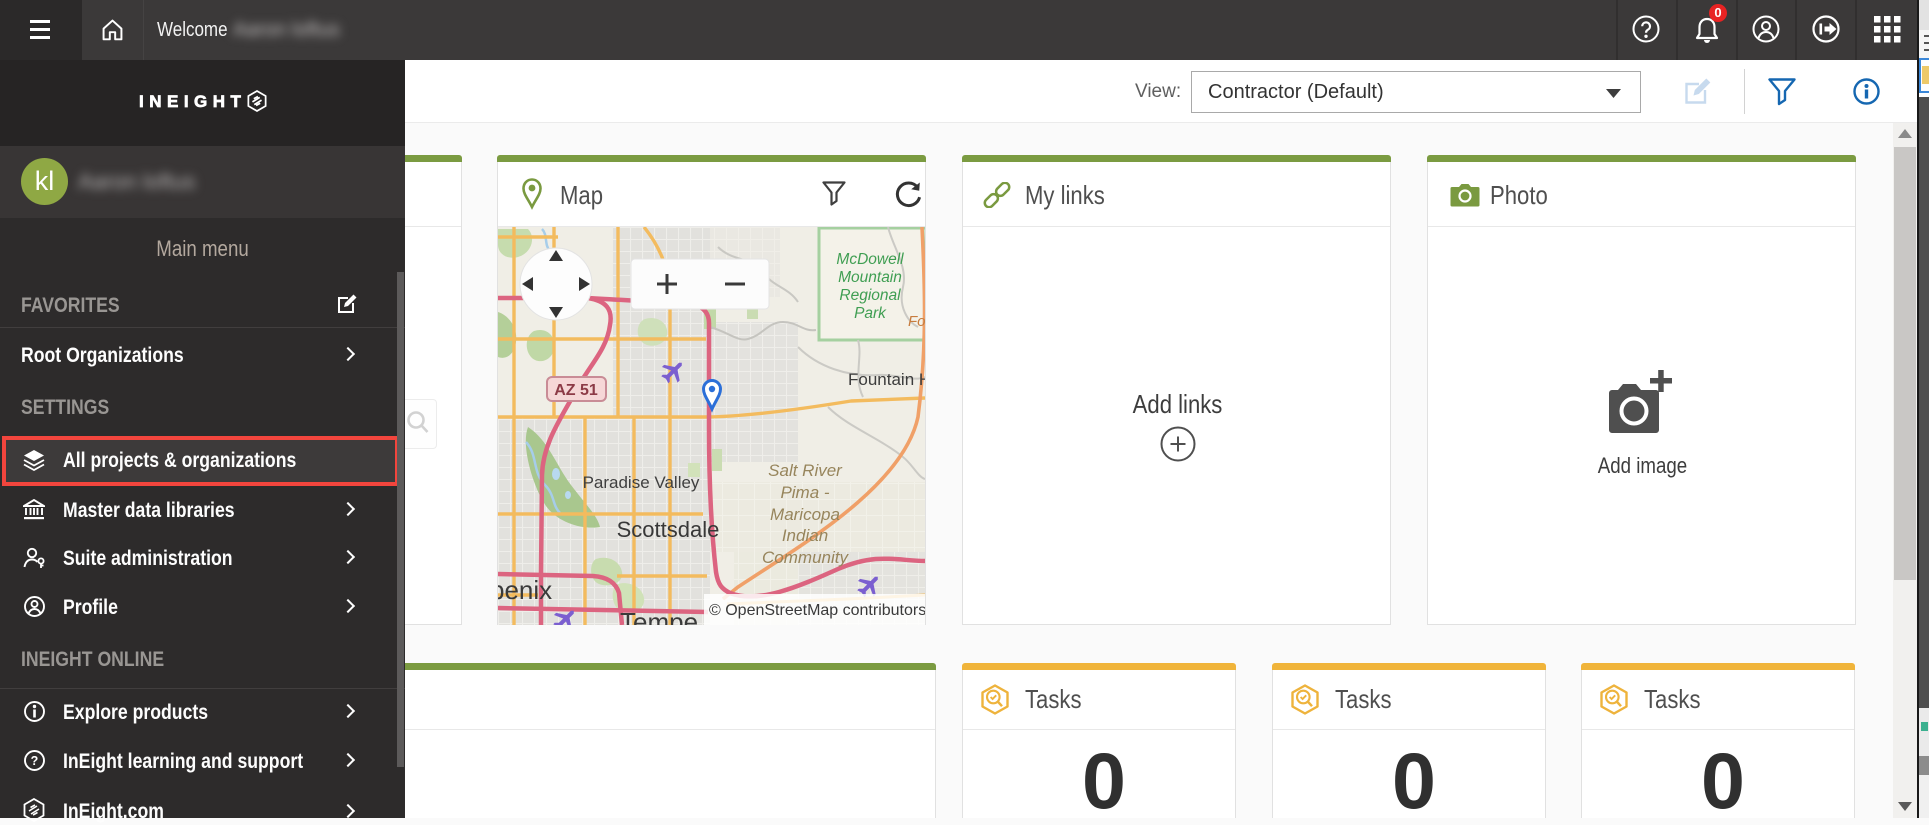 The width and height of the screenshot is (1929, 825). I want to click on svg-text: Park, so click(870, 313).